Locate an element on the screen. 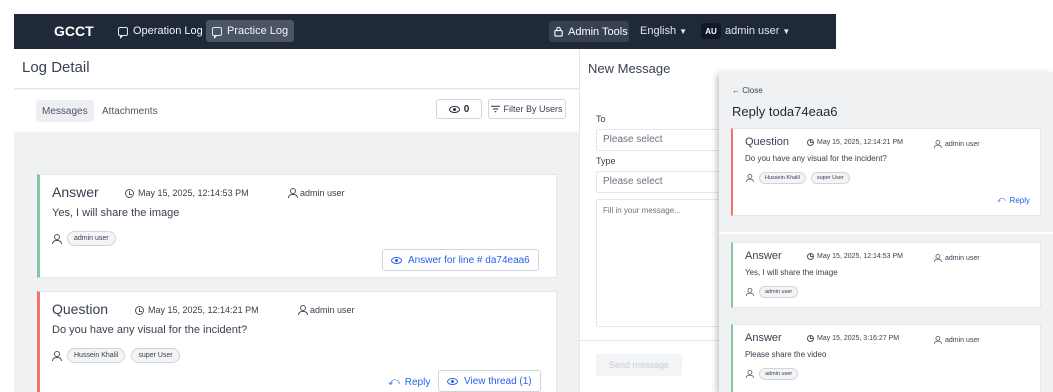 The height and width of the screenshot is (392, 1053). language-select: English ▼ is located at coordinates (663, 31).